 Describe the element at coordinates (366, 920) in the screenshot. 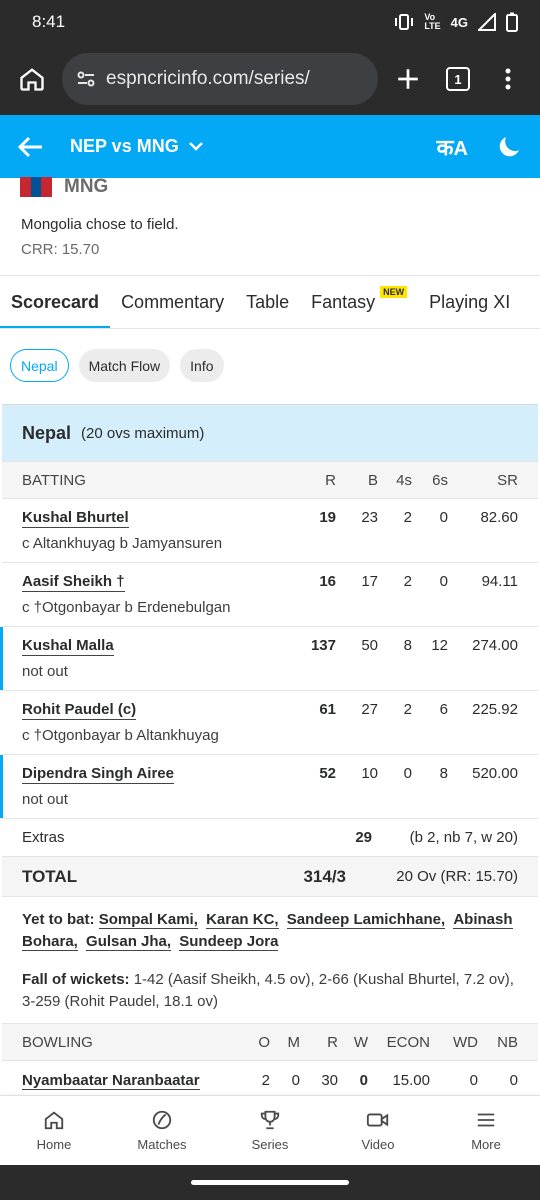

I see `player-link: Sandeep Lamichhane,` at that location.